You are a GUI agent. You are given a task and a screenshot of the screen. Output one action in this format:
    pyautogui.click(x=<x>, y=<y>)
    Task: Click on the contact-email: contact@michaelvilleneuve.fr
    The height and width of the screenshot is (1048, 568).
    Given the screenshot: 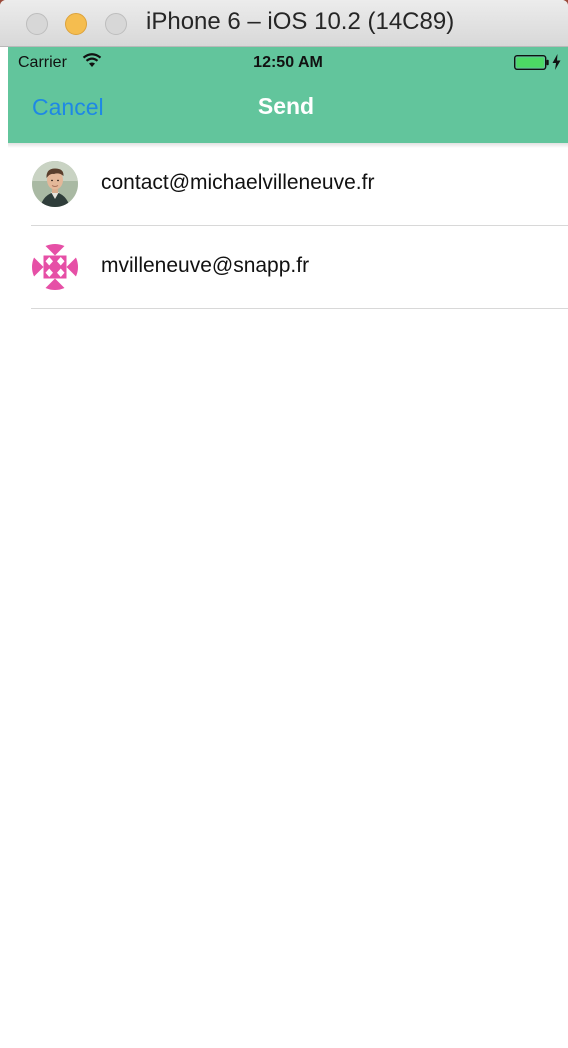 What is the action you would take?
    pyautogui.click(x=238, y=182)
    